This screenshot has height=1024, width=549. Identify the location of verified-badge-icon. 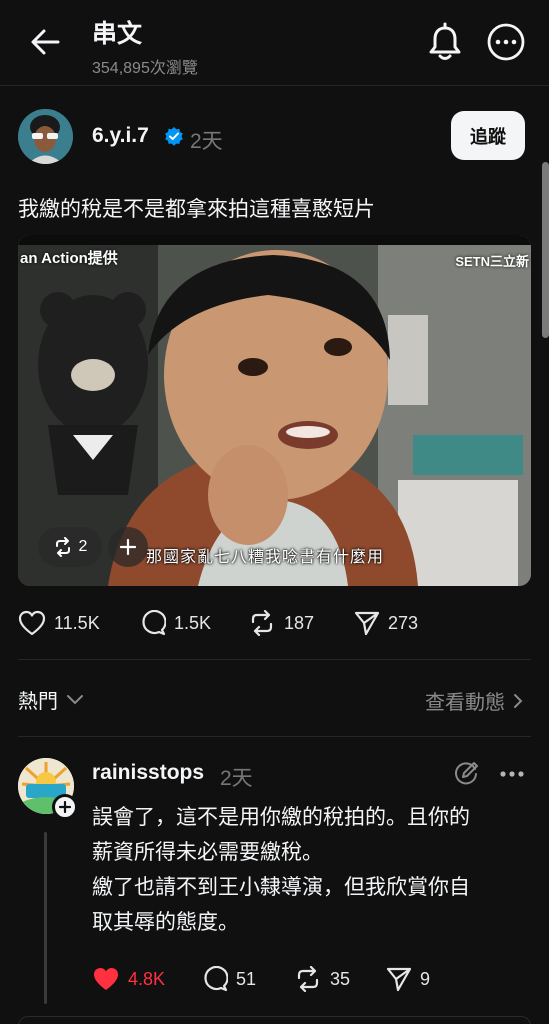
(174, 136).